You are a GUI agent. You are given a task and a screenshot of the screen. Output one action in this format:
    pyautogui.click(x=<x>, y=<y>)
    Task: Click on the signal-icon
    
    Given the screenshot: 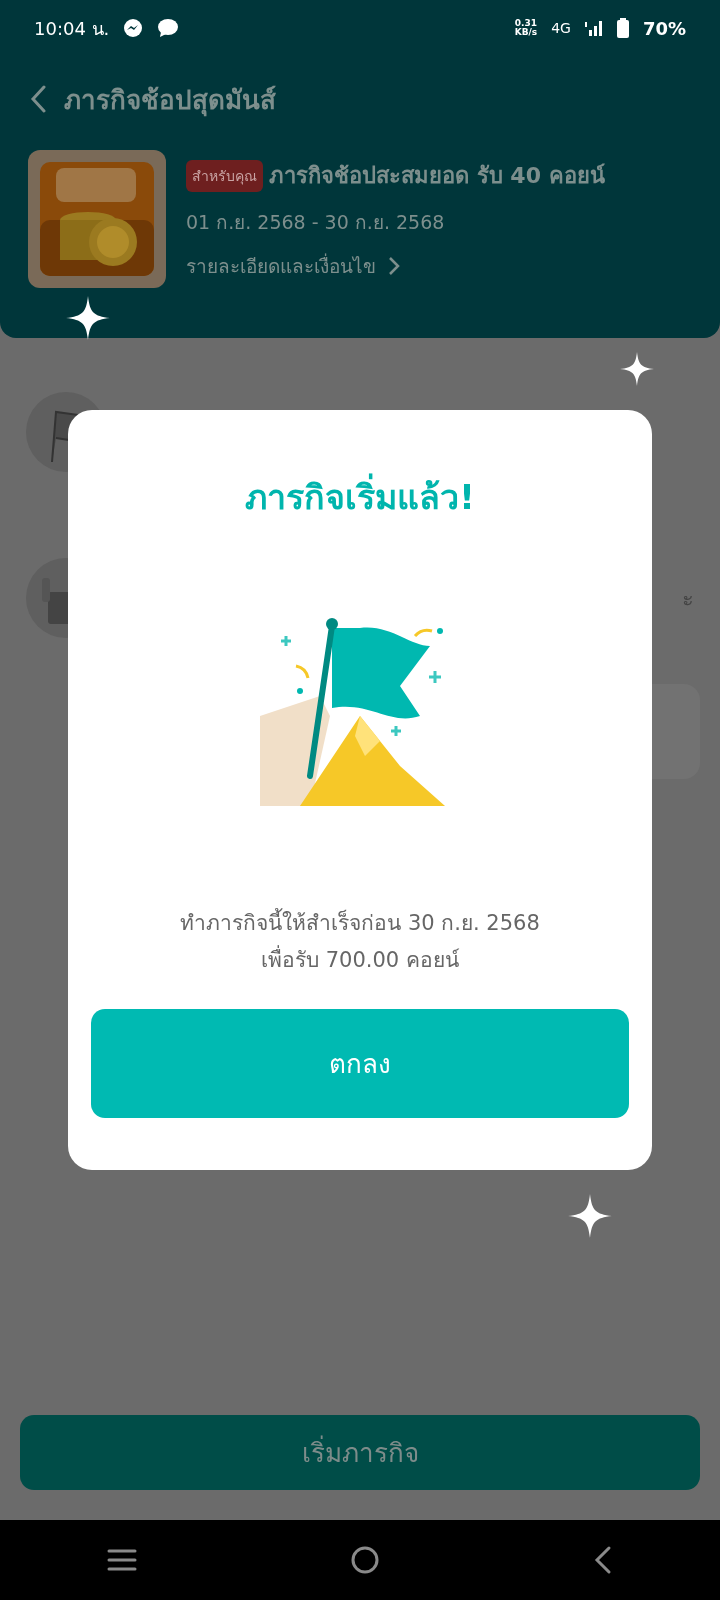 What is the action you would take?
    pyautogui.click(x=593, y=28)
    